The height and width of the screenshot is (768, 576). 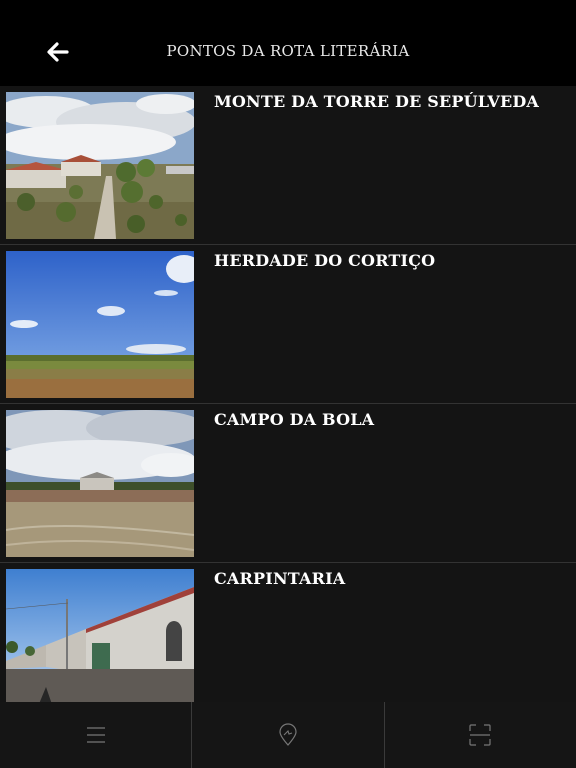 I want to click on page-title: PONTOS DA ROTA LITERÁRIA, so click(x=288, y=51).